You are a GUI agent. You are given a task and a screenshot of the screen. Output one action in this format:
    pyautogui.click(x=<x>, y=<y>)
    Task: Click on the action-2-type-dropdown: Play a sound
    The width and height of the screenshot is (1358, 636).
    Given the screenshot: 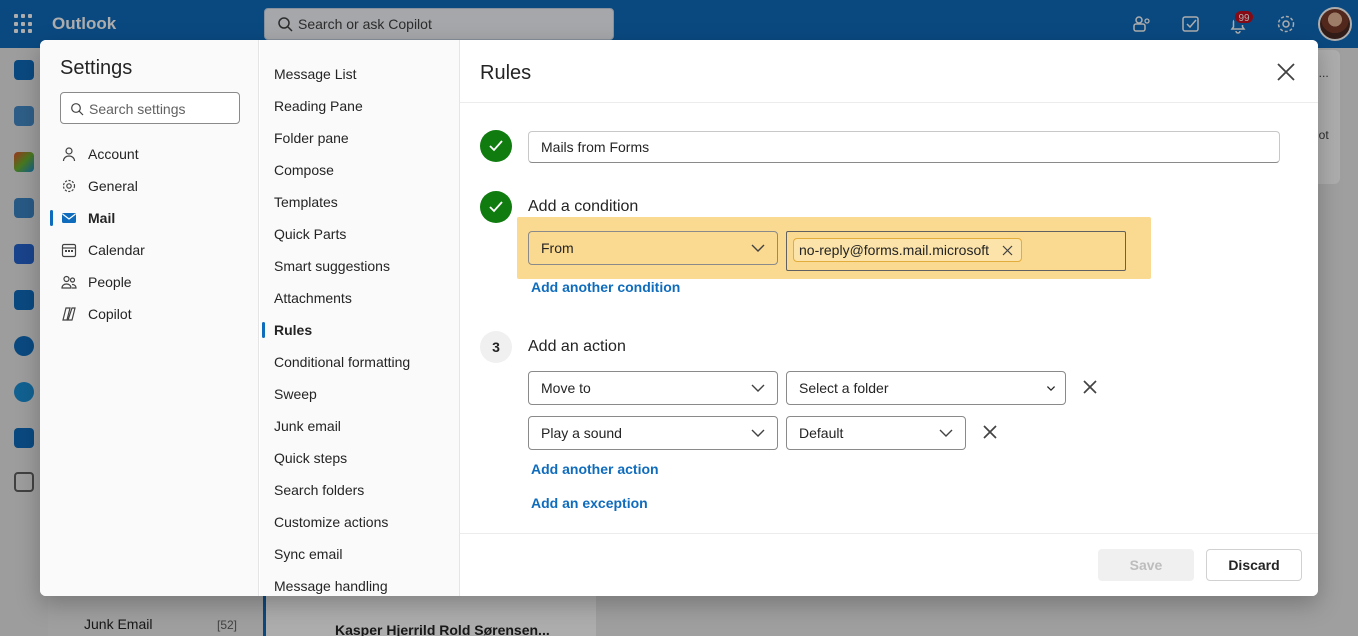 What is the action you would take?
    pyautogui.click(x=653, y=433)
    